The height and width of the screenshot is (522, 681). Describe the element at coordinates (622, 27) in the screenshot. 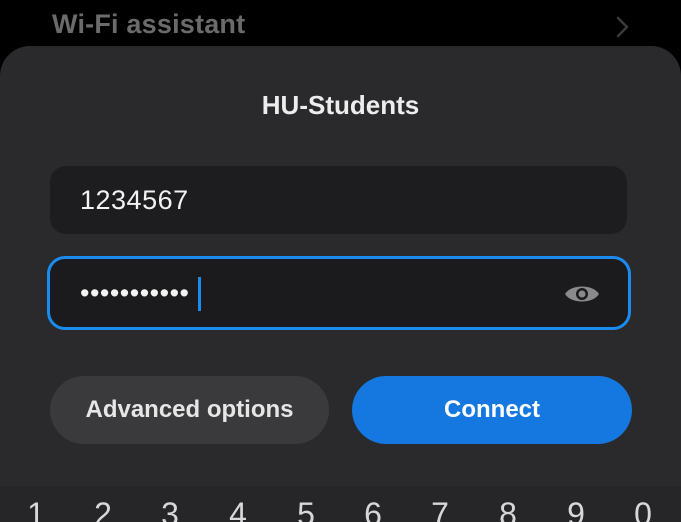

I see `chevron-right-icon` at that location.